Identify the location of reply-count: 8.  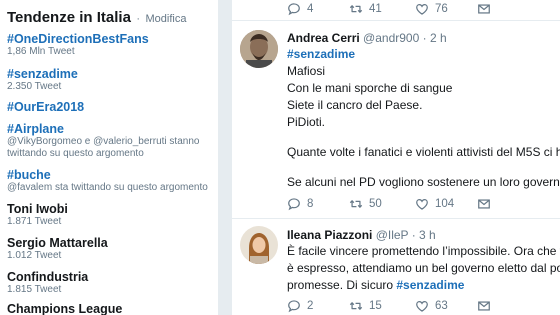
(310, 204).